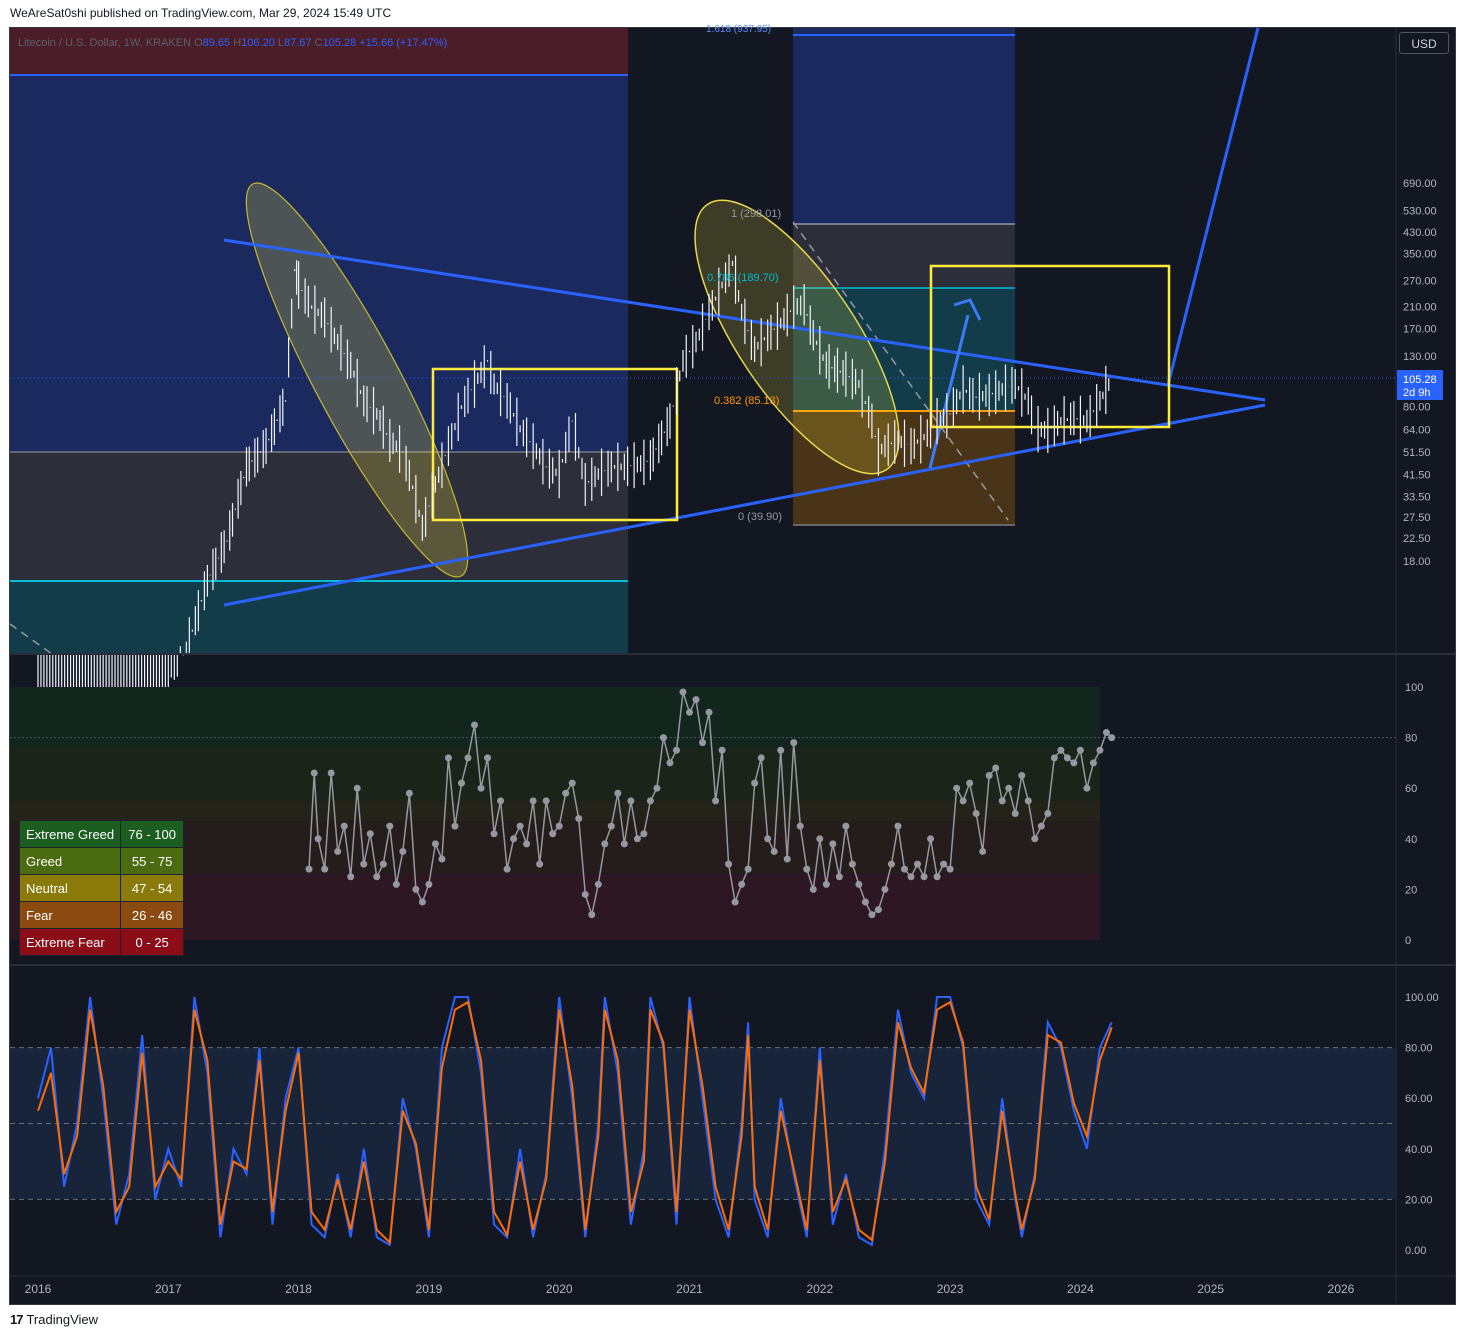  I want to click on legend-label: Extreme Greed, so click(70, 834).